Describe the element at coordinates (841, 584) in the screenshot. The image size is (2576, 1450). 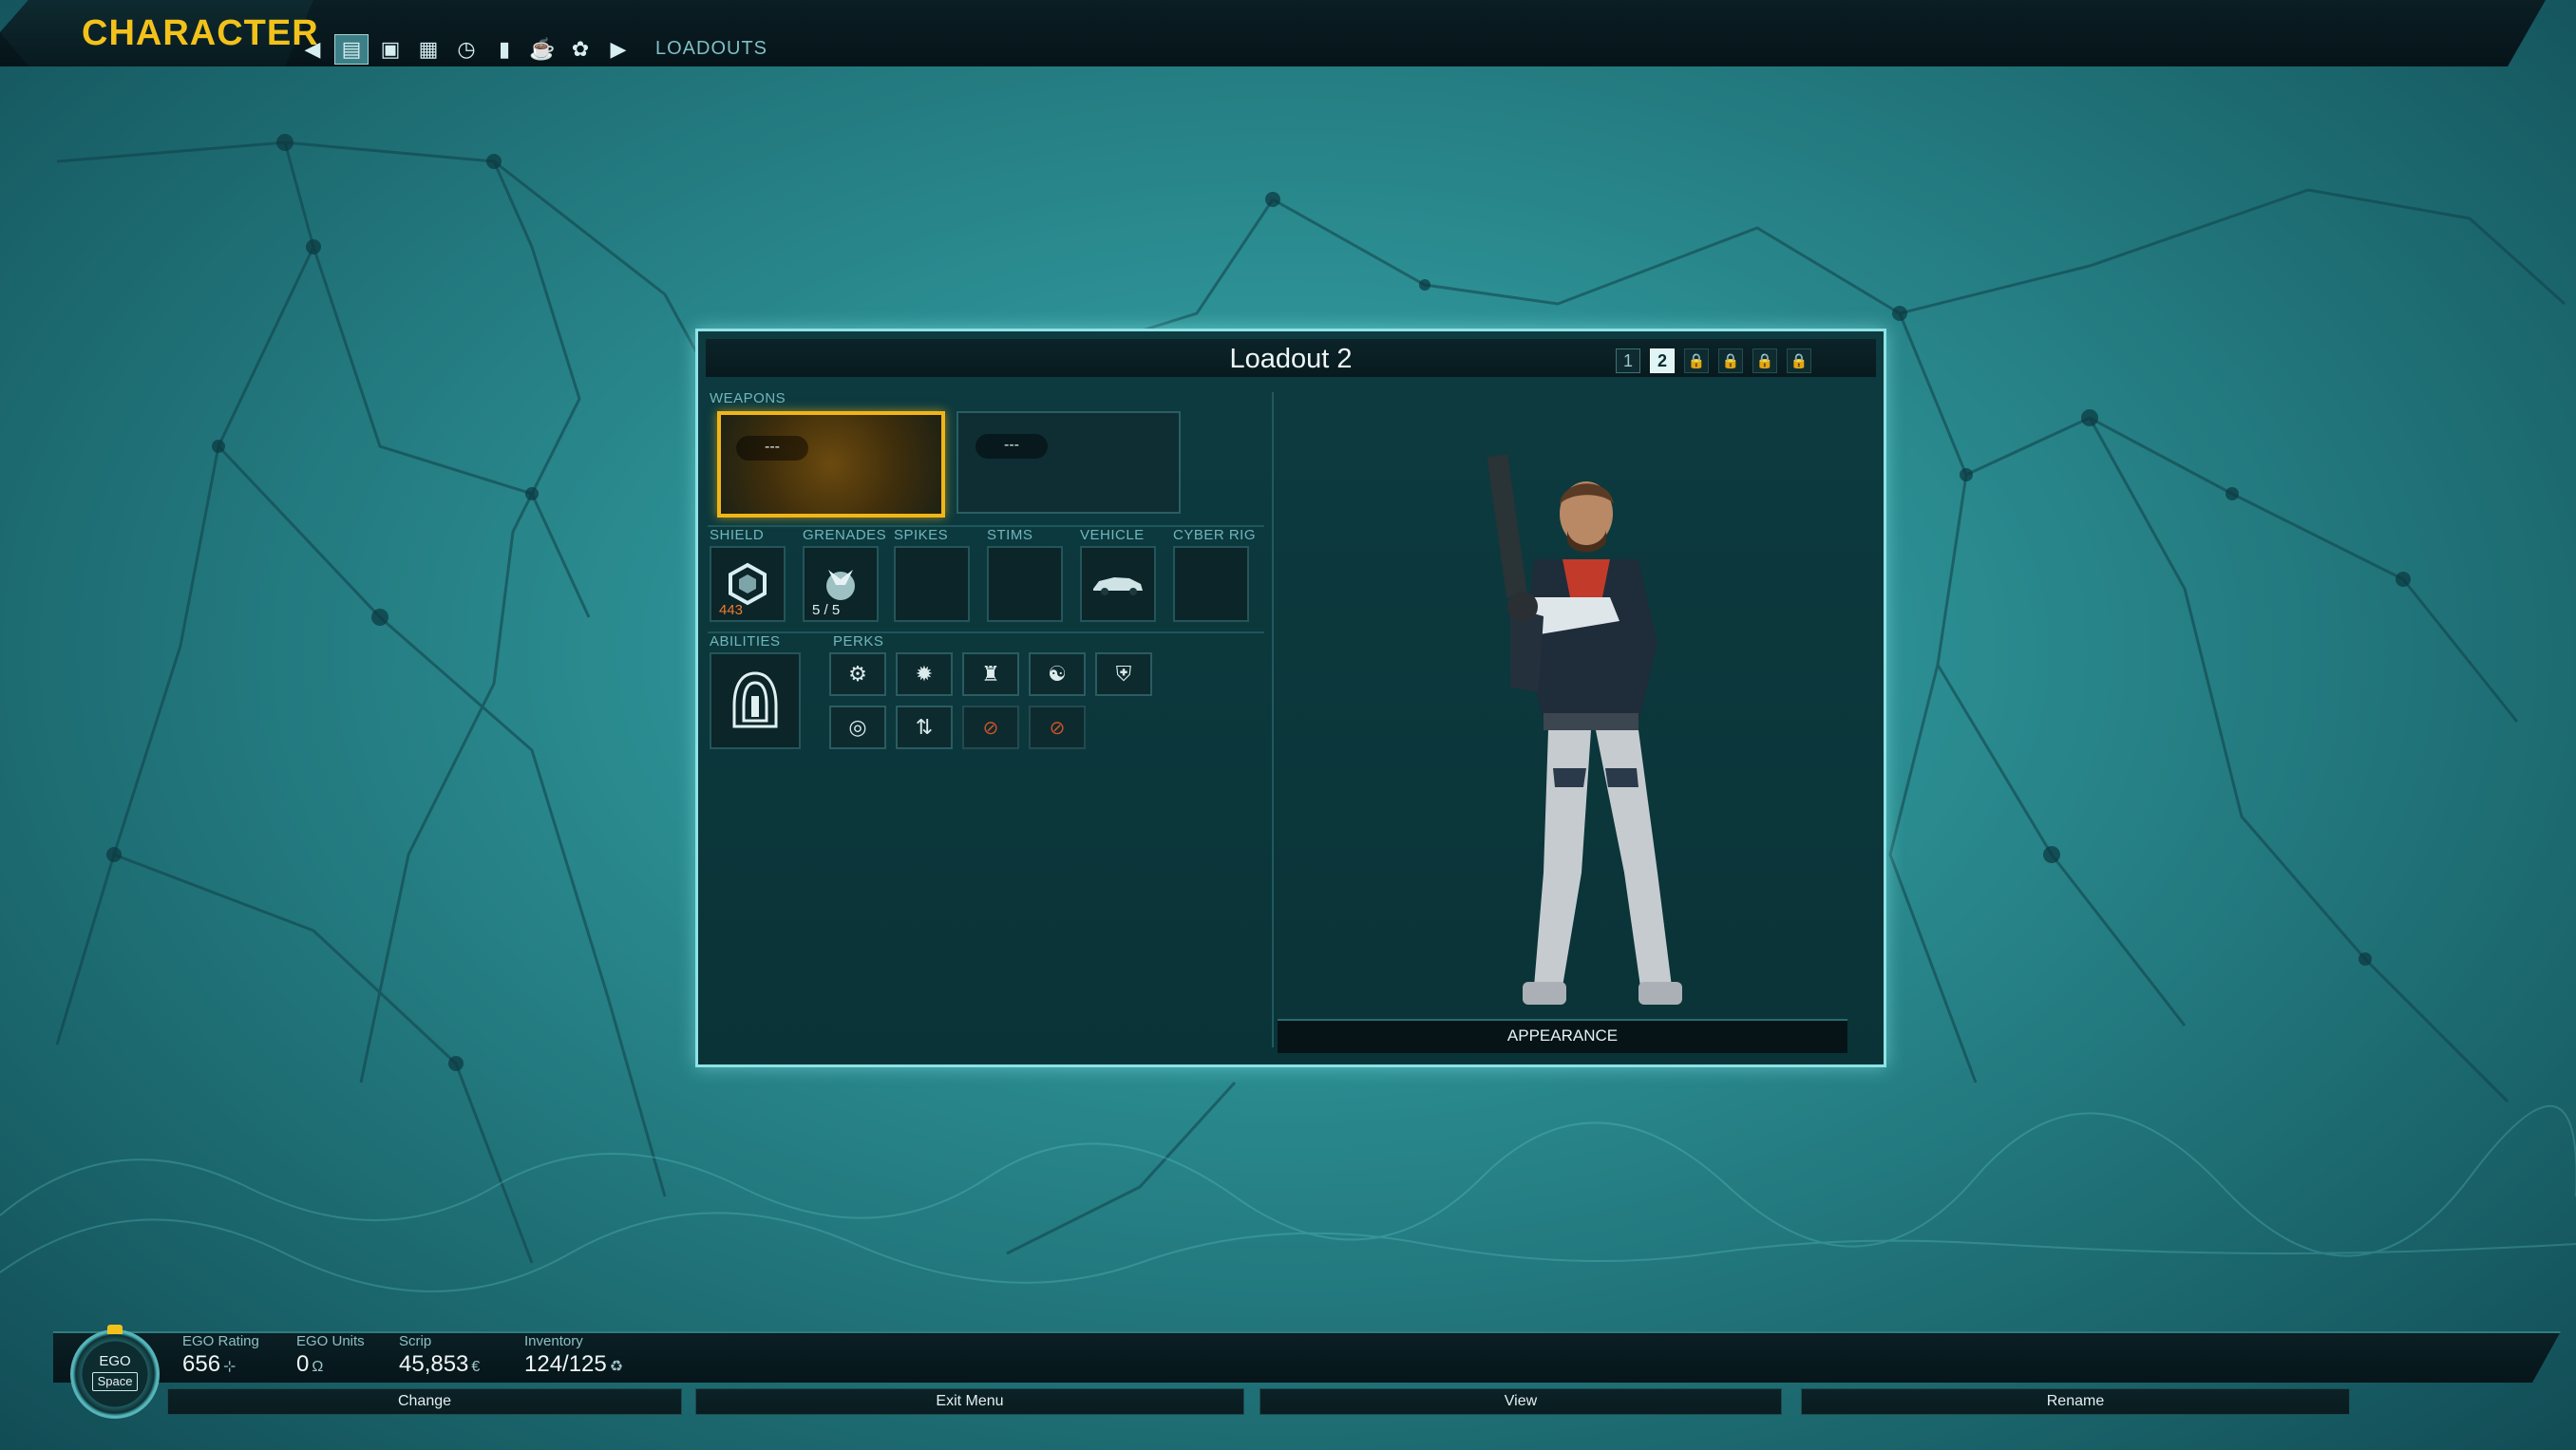
I see `grenades-slot: 5 / 5` at that location.